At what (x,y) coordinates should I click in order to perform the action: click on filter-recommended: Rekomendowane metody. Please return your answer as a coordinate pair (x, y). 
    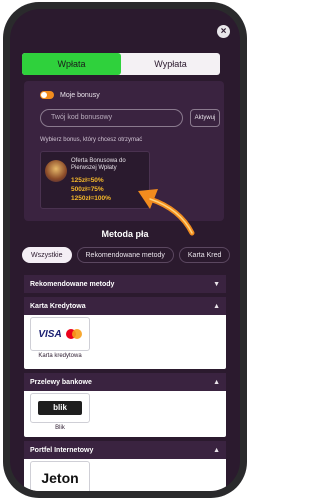
    Looking at the image, I should click on (125, 255).